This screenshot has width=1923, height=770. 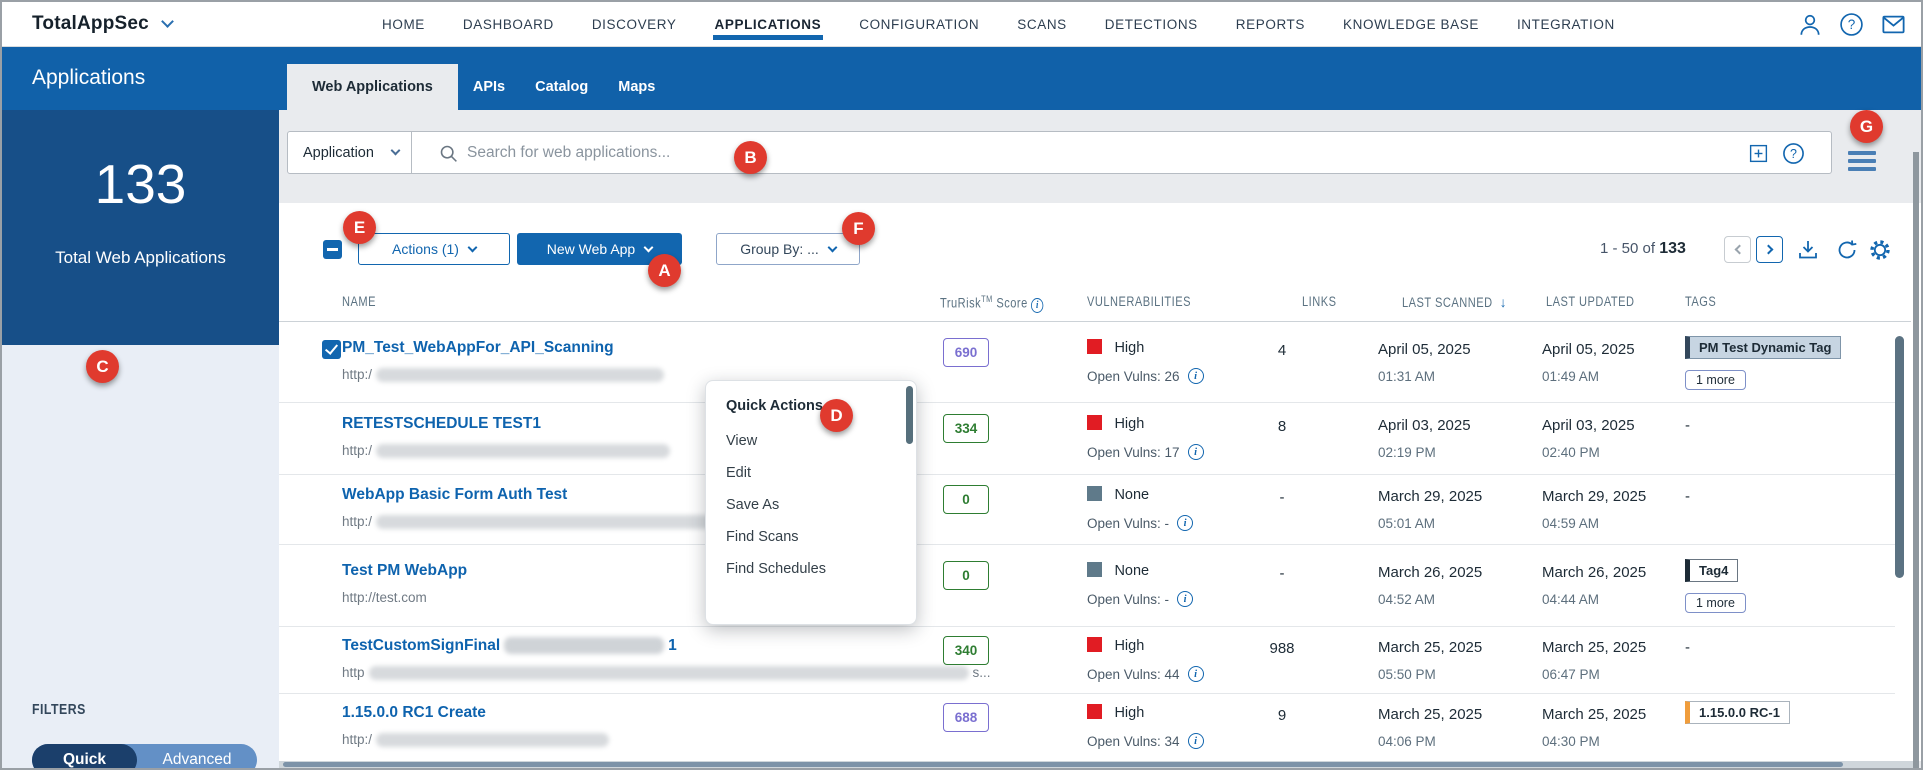 What do you see at coordinates (441, 423) in the screenshot?
I see `webapp-name-link: RETESTSCHEDULE TEST1` at bounding box center [441, 423].